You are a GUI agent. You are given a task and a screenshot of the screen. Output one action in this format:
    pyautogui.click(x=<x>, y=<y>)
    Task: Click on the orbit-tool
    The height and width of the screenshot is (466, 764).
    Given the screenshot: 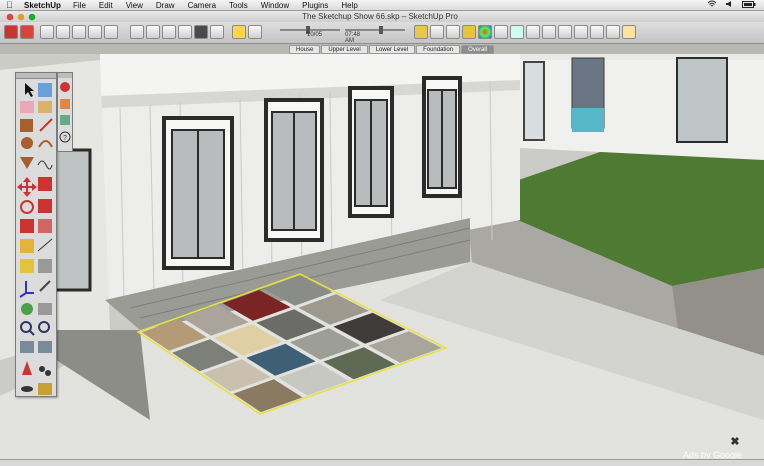 What is the action you would take?
    pyautogui.click(x=27, y=309)
    